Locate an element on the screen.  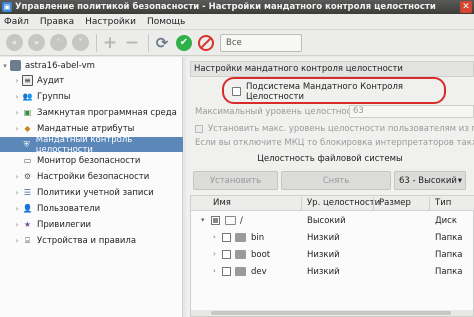
scrollbar-thumb is located at coordinates (331, 313).